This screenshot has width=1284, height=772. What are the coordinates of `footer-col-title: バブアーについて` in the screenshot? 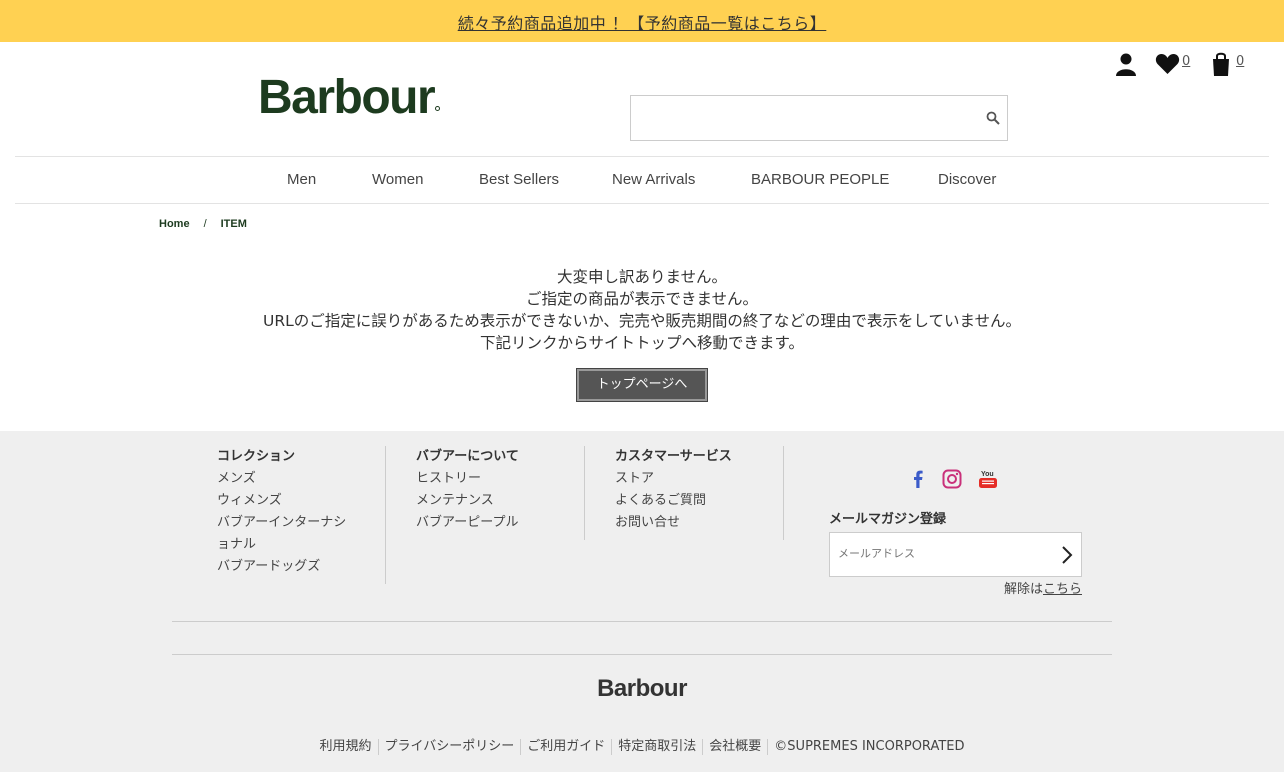 It's located at (467, 456).